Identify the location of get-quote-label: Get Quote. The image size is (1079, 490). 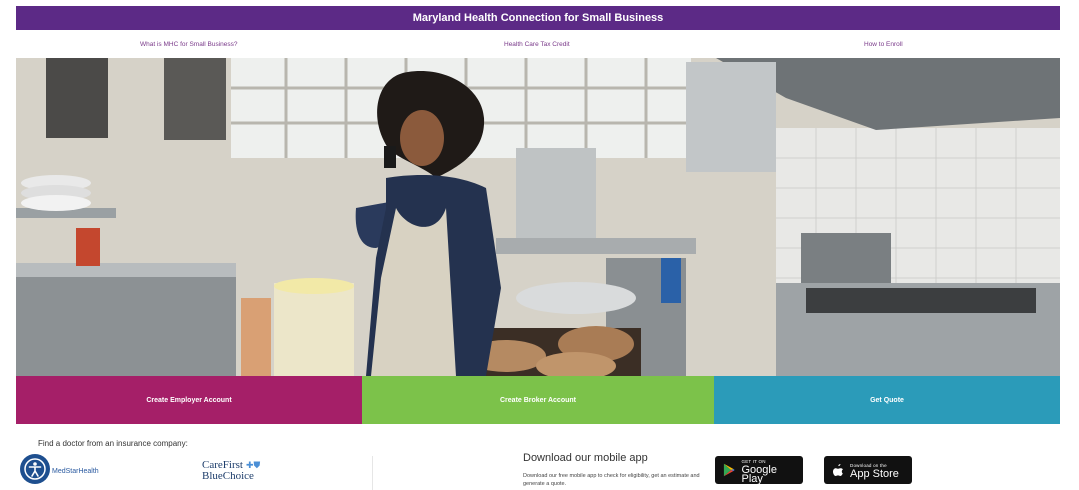
(887, 400).